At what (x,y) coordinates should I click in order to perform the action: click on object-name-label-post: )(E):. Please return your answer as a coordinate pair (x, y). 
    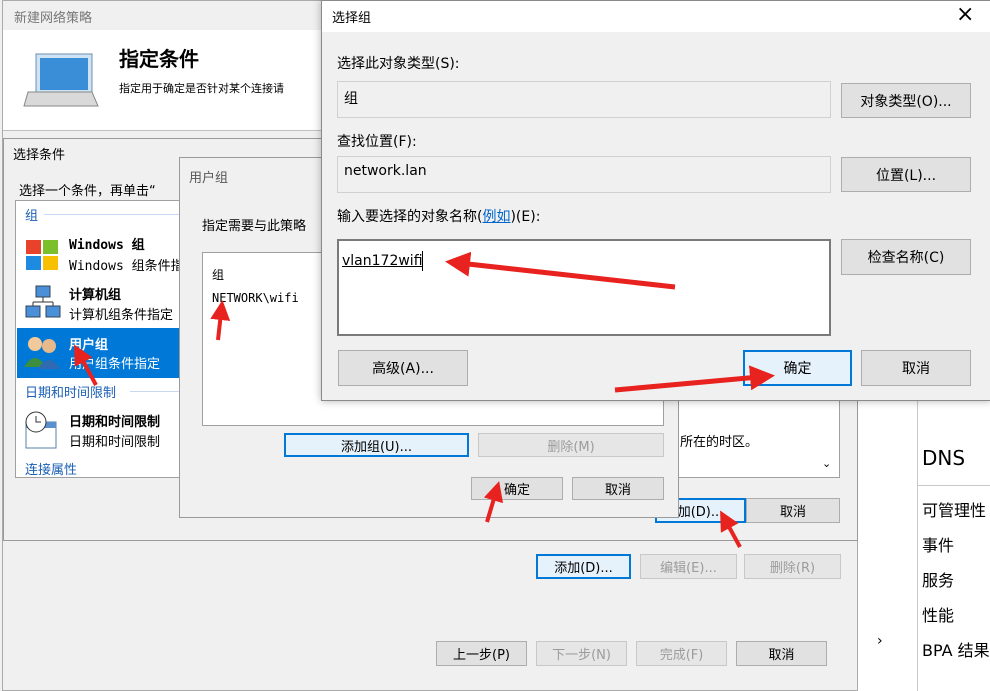
    Looking at the image, I should click on (525, 217).